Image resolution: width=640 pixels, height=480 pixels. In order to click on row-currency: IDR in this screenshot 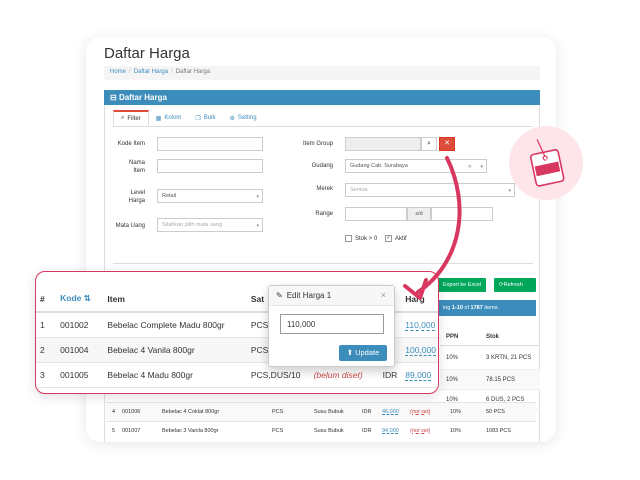, I will do `click(367, 412)`.